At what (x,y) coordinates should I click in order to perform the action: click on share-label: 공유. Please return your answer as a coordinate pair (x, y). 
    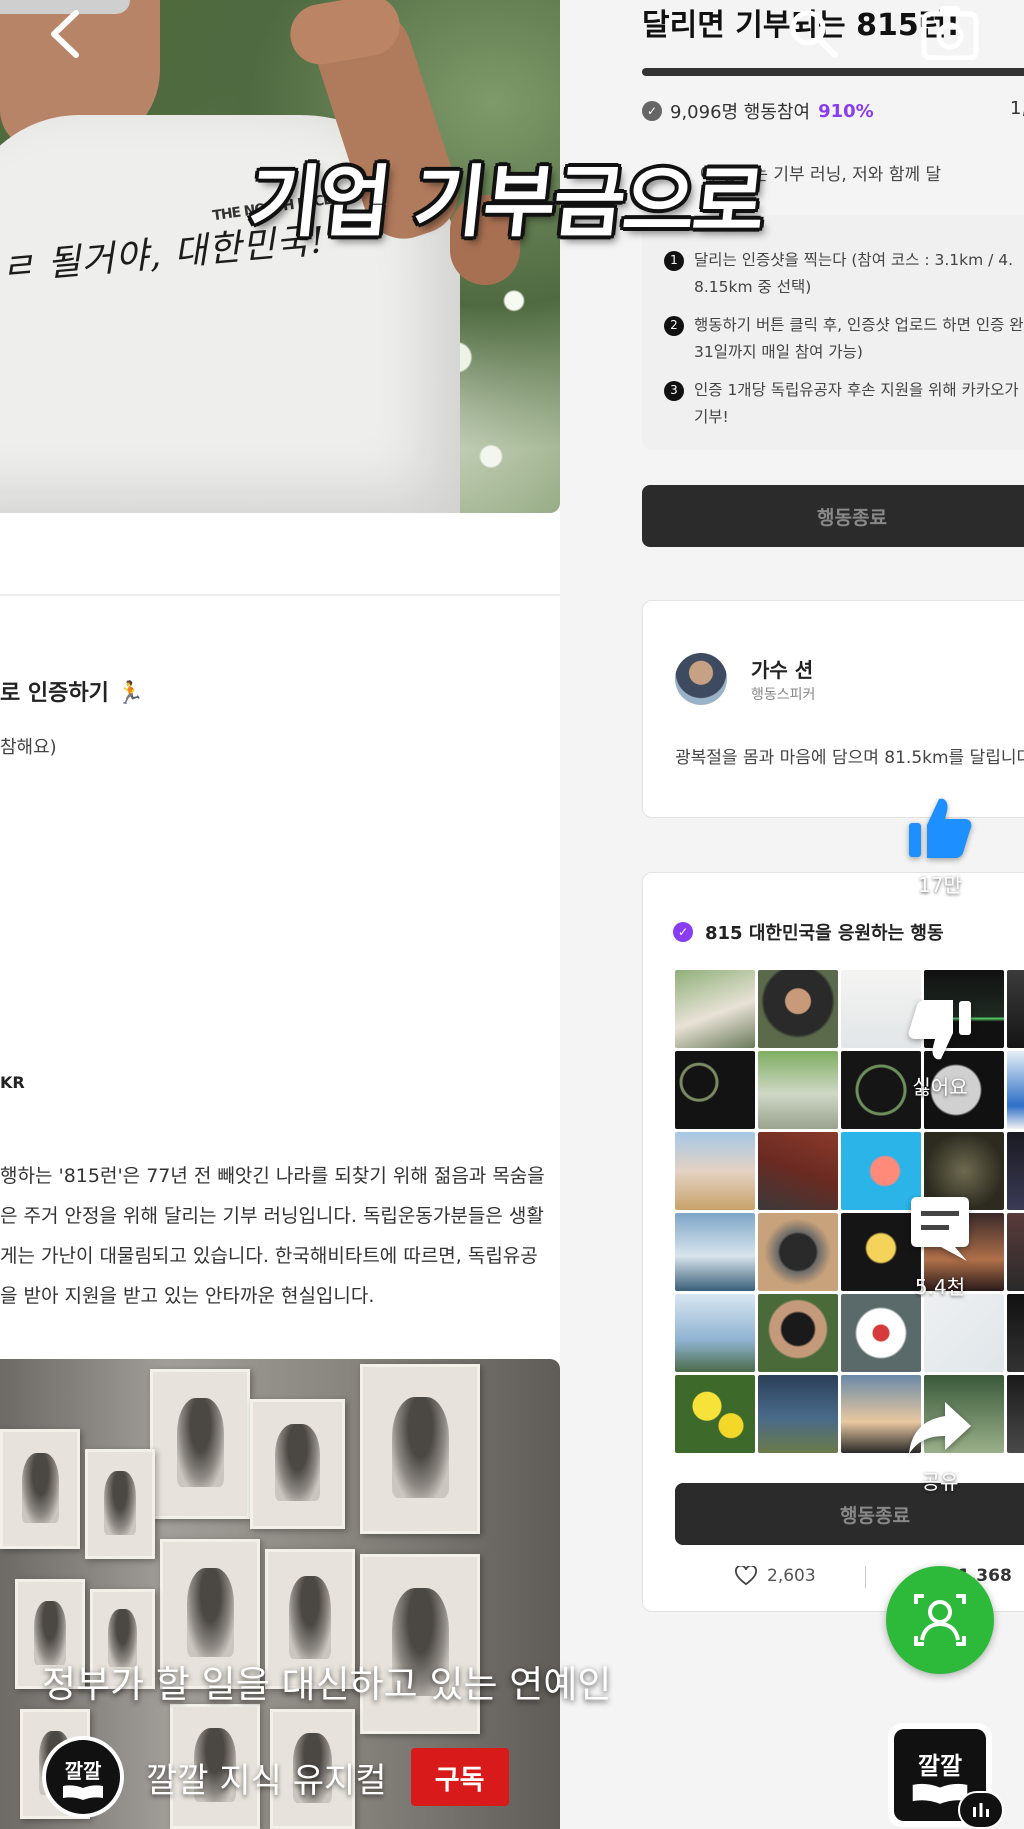
    Looking at the image, I should click on (940, 1482).